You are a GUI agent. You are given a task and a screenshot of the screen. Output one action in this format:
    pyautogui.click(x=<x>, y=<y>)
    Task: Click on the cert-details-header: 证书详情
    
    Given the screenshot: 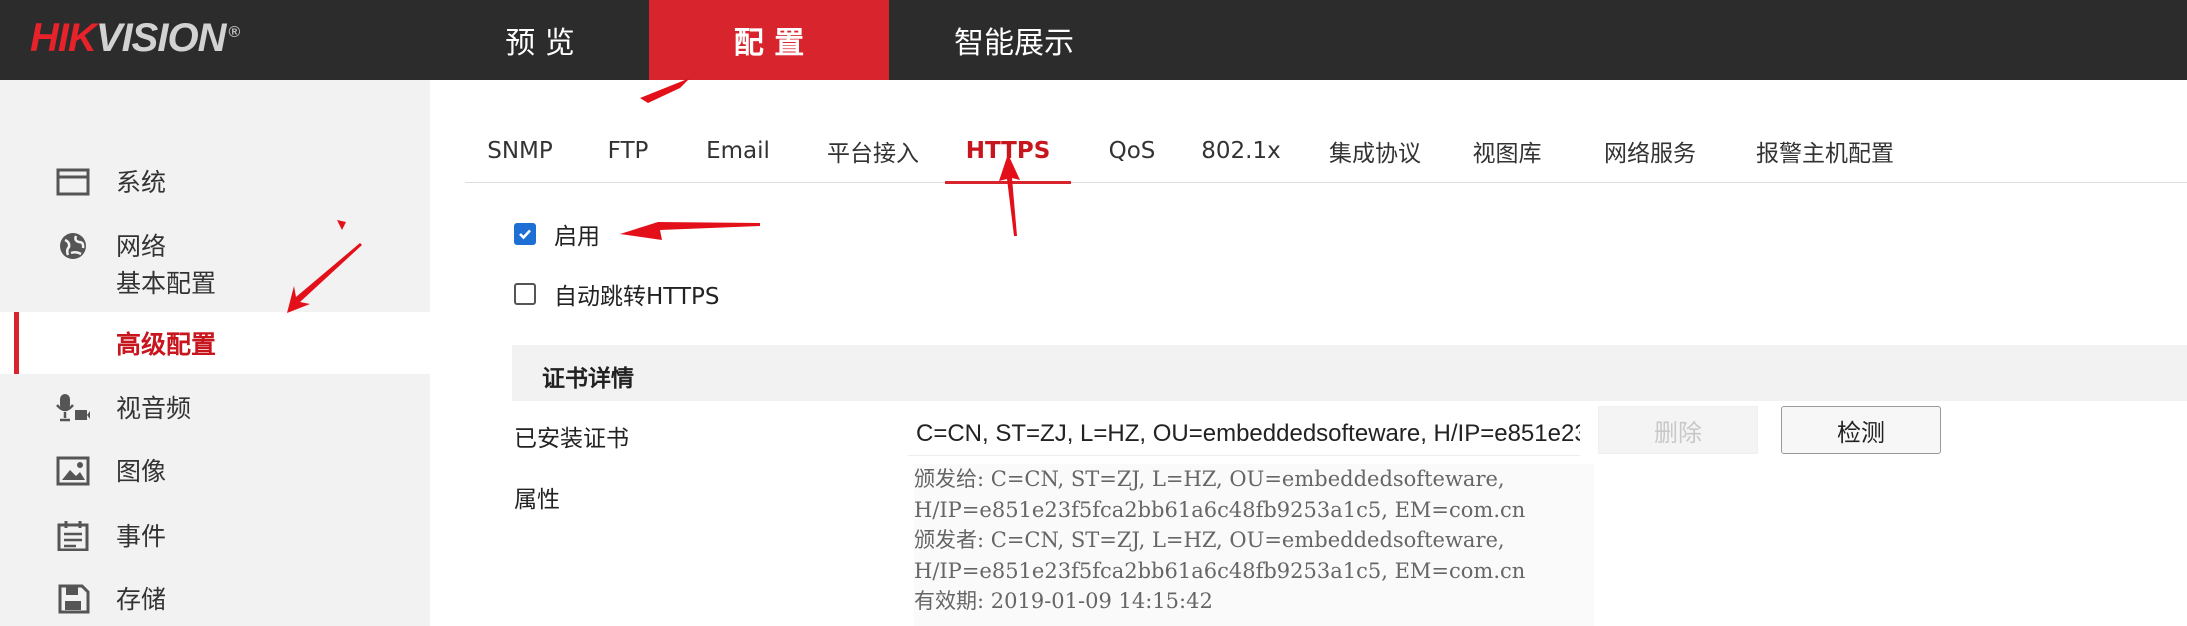 What is the action you would take?
    pyautogui.click(x=1349, y=373)
    